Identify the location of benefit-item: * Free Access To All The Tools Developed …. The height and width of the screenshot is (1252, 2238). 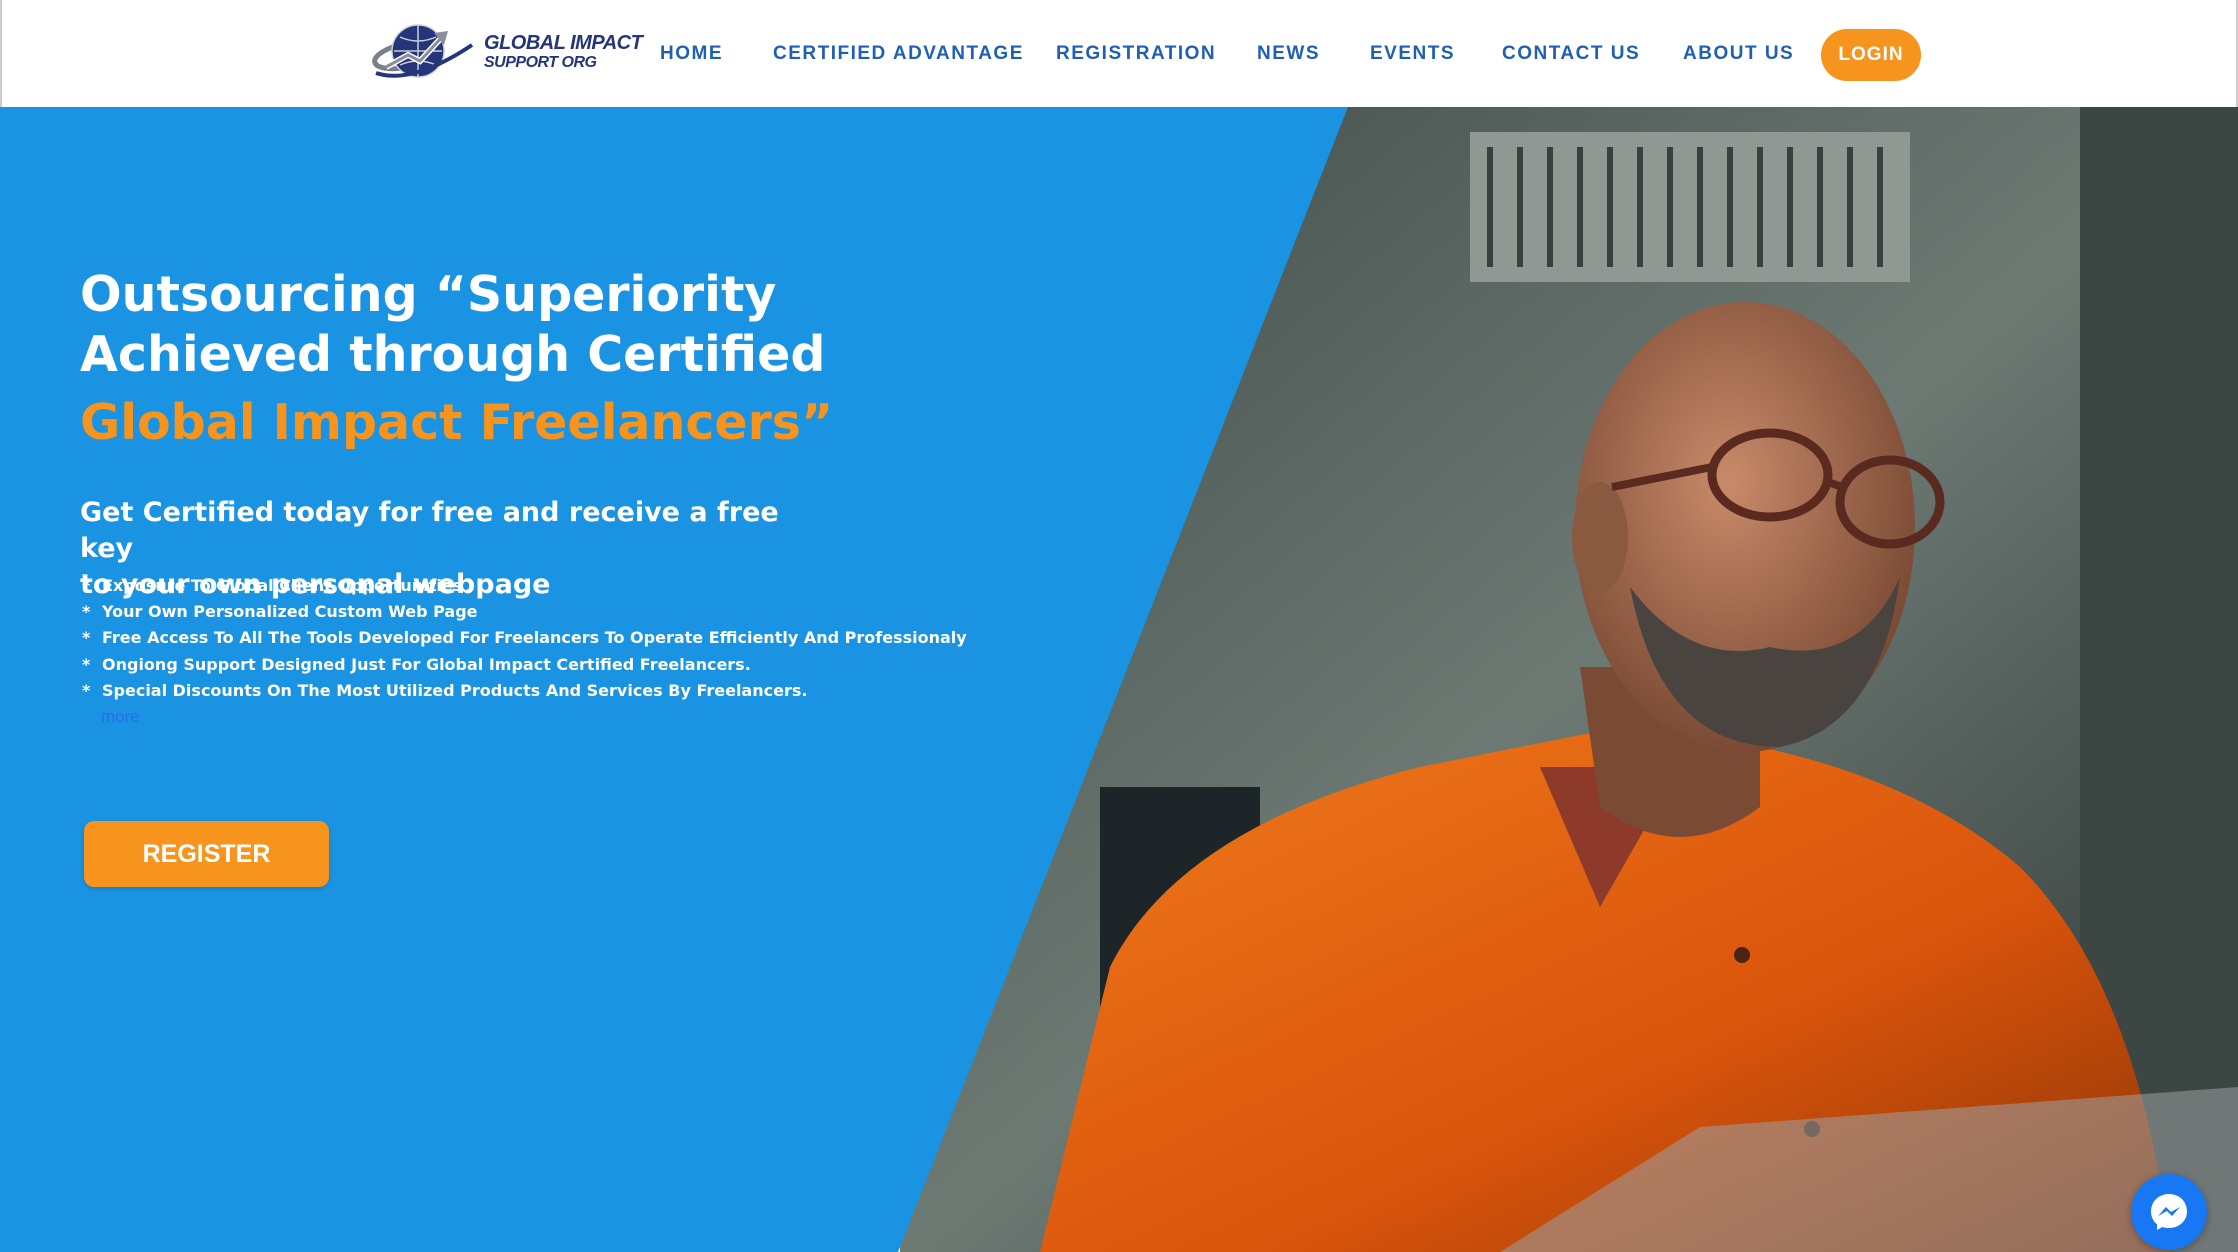
(524, 638).